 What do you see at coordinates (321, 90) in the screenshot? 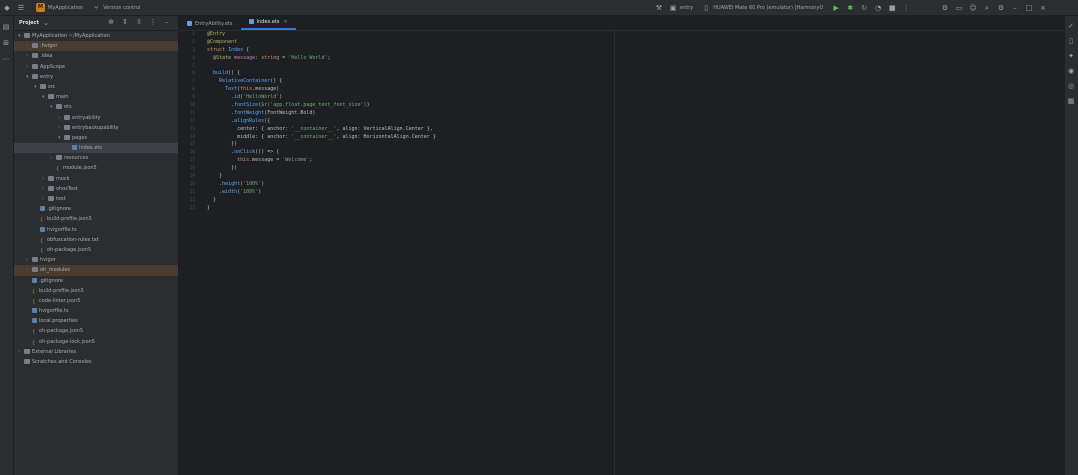
I see `code-line: Text(this.message)` at bounding box center [321, 90].